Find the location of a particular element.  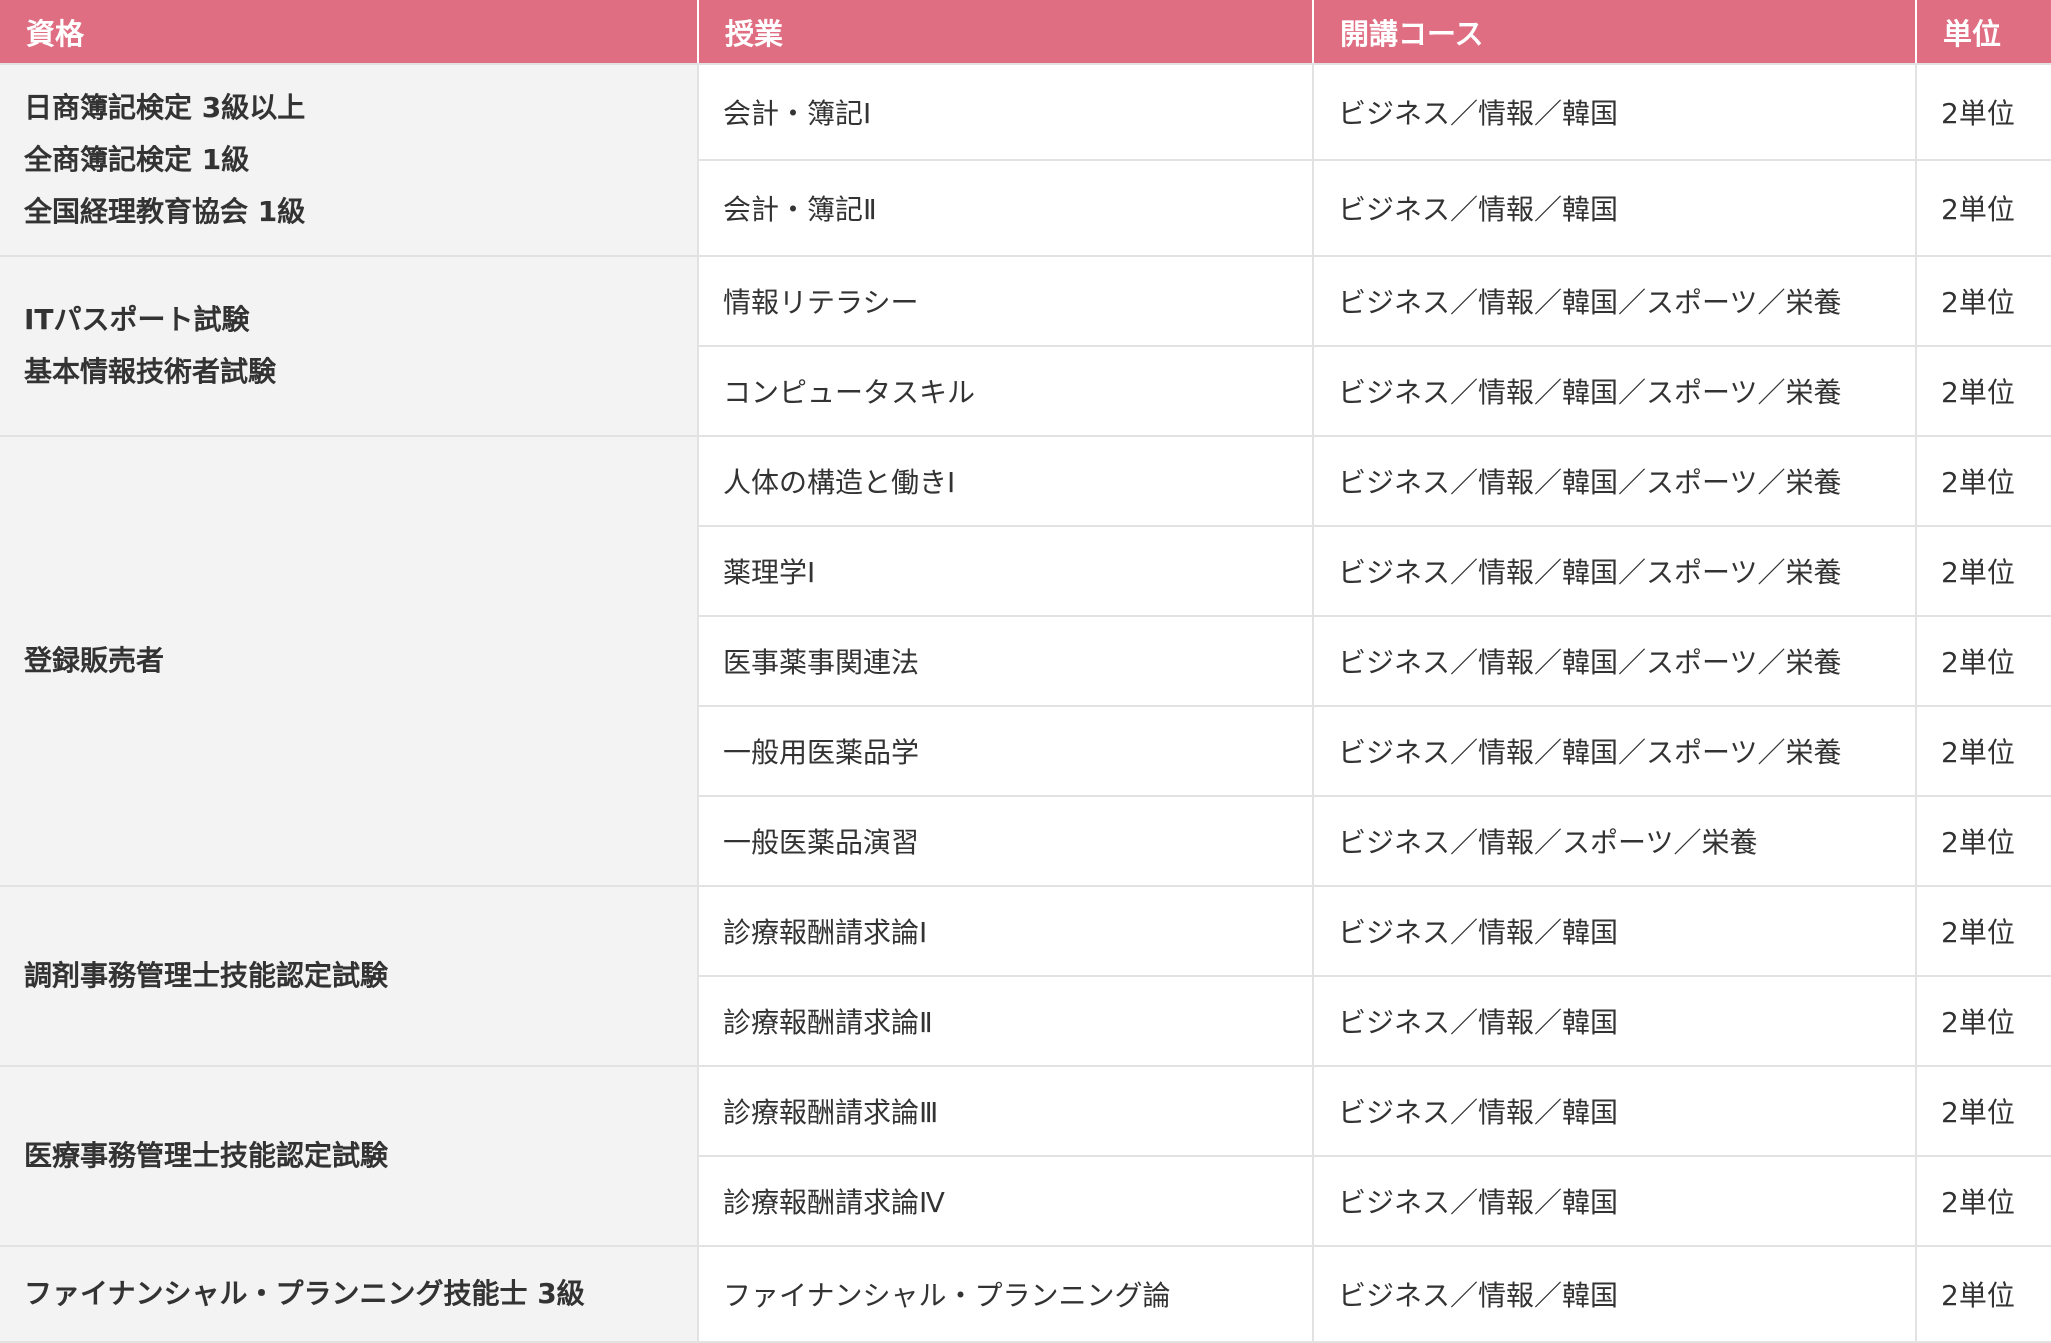

header-row: 資格 授業 開講コース 単位 is located at coordinates (1025, 32).